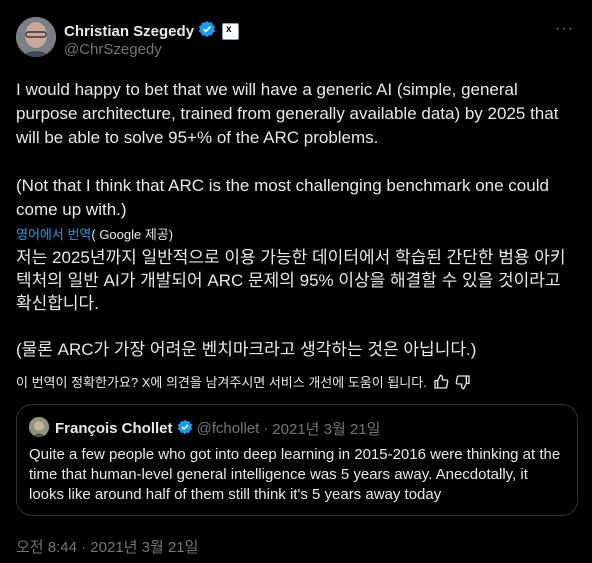  What do you see at coordinates (246, 349) in the screenshot?
I see `translated-paragraph-2: (물론 ARC가 가장 어려운 벤치마크라고 생각하는 것은 아닙니다.)` at bounding box center [246, 349].